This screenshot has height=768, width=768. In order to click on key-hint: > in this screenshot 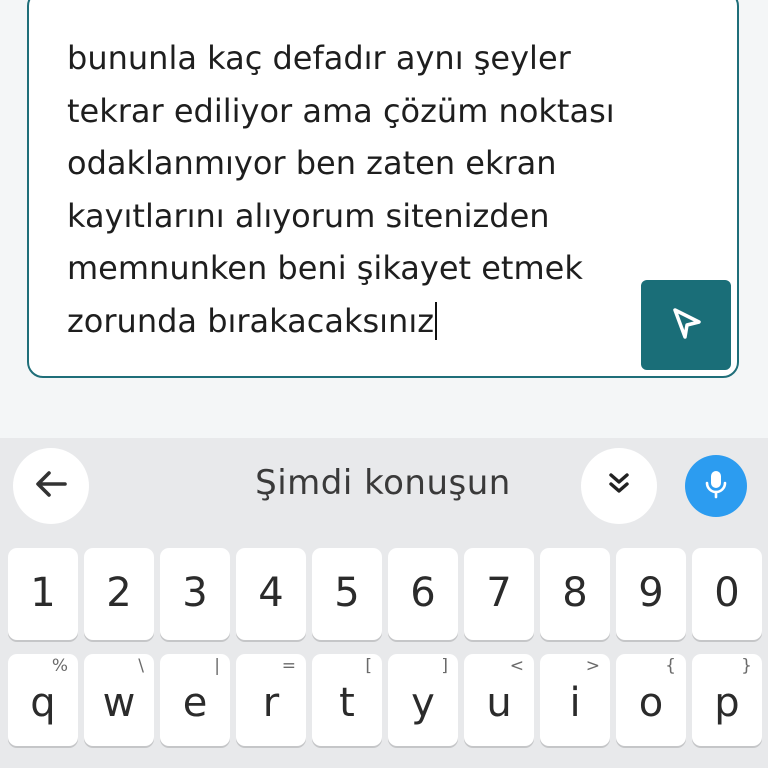, I will do `click(592, 666)`.